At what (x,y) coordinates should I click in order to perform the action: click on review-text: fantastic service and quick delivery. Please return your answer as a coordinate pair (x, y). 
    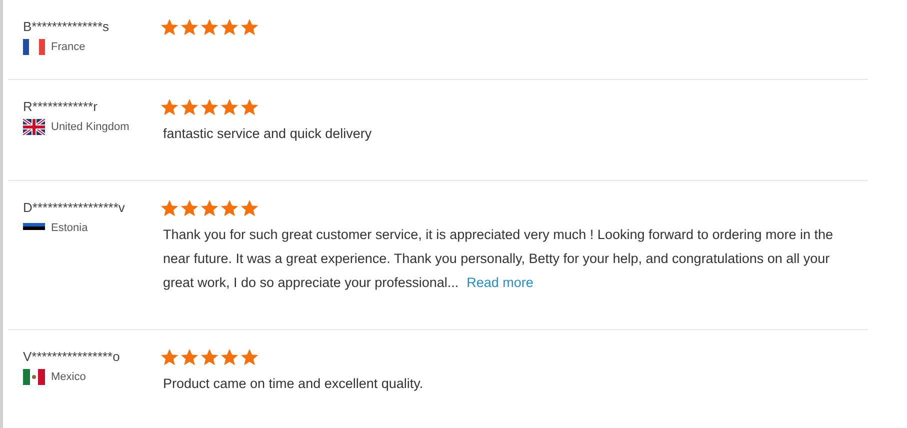
    Looking at the image, I should click on (268, 134).